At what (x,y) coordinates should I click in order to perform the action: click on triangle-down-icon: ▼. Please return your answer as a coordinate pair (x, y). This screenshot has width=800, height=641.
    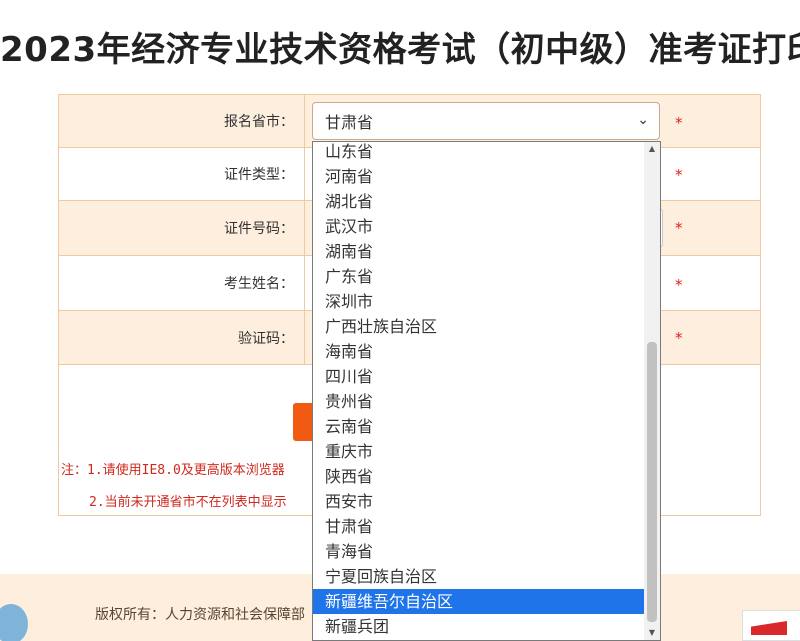
    Looking at the image, I should click on (652, 633).